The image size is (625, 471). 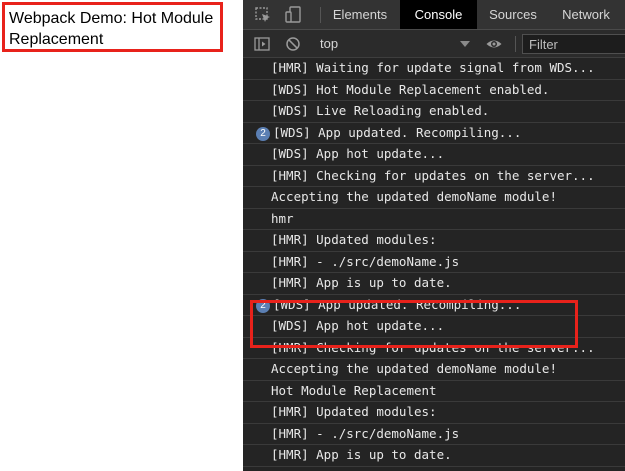 I want to click on context-select: top, so click(x=395, y=44).